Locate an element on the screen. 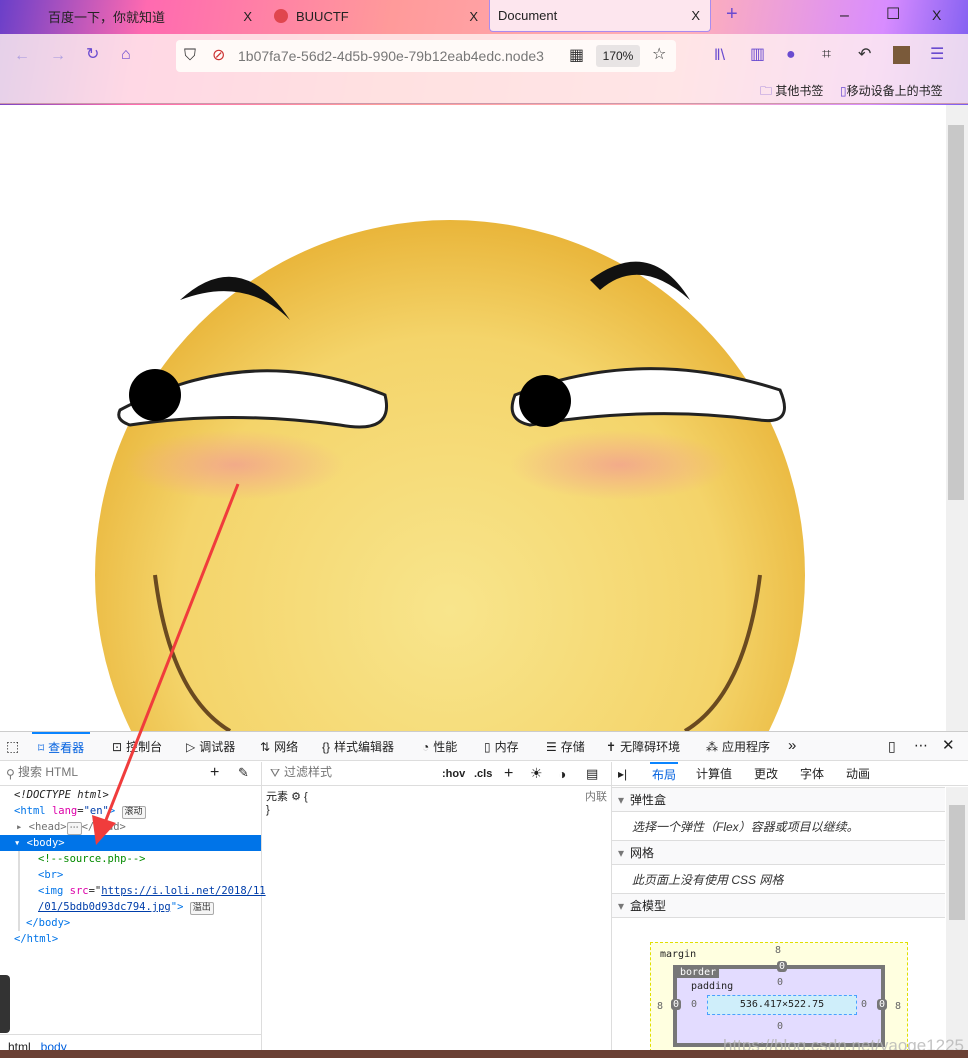 This screenshot has width=968, height=1058. screenshot-icon: ⌗ is located at coordinates (826, 55).